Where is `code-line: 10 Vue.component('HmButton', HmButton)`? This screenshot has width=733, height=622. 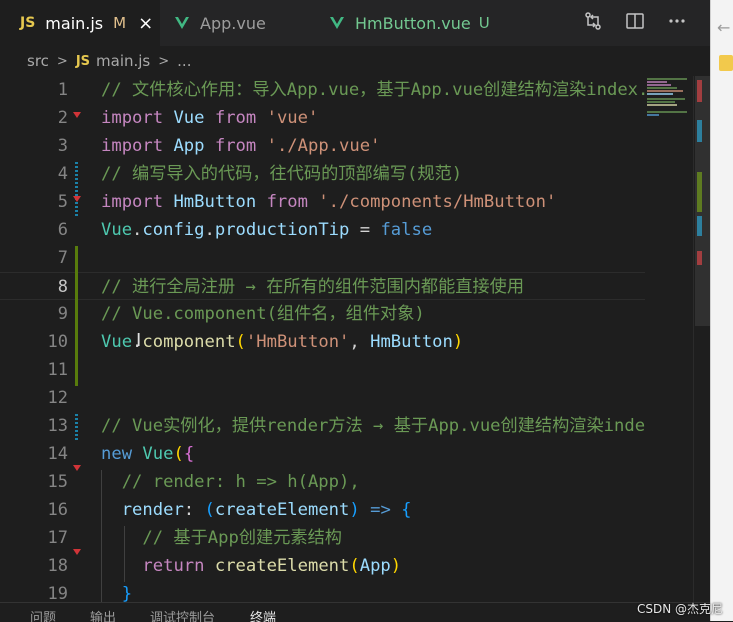
code-line: 10 Vue.component('HmButton', HmButton) is located at coordinates (322, 342).